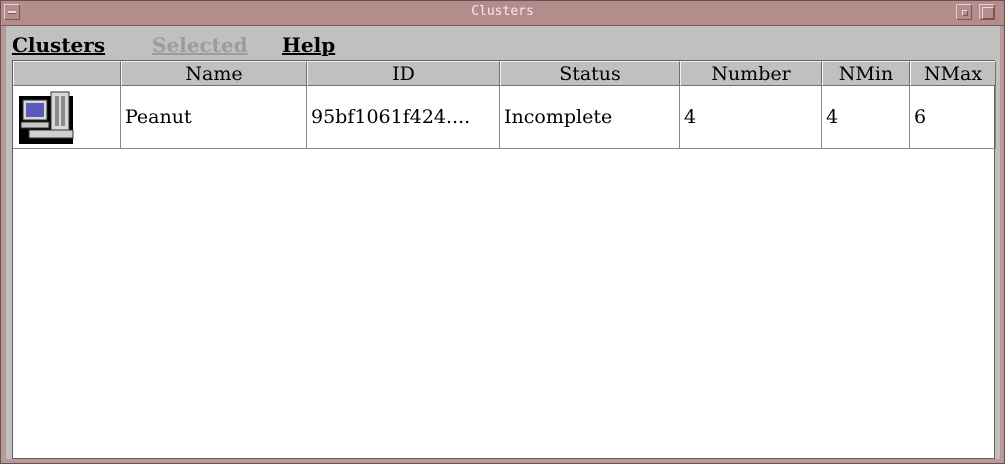 The width and height of the screenshot is (1005, 464). Describe the element at coordinates (503, 43) in the screenshot. I see `menu-bar: Clusters Selected Help` at that location.